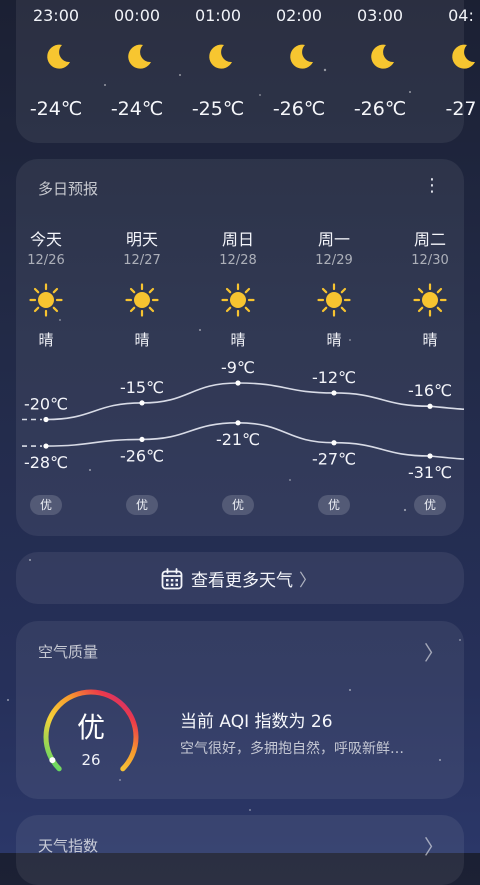 The height and width of the screenshot is (885, 480). What do you see at coordinates (218, 109) in the screenshot?
I see `hourly-temp: -25℃` at bounding box center [218, 109].